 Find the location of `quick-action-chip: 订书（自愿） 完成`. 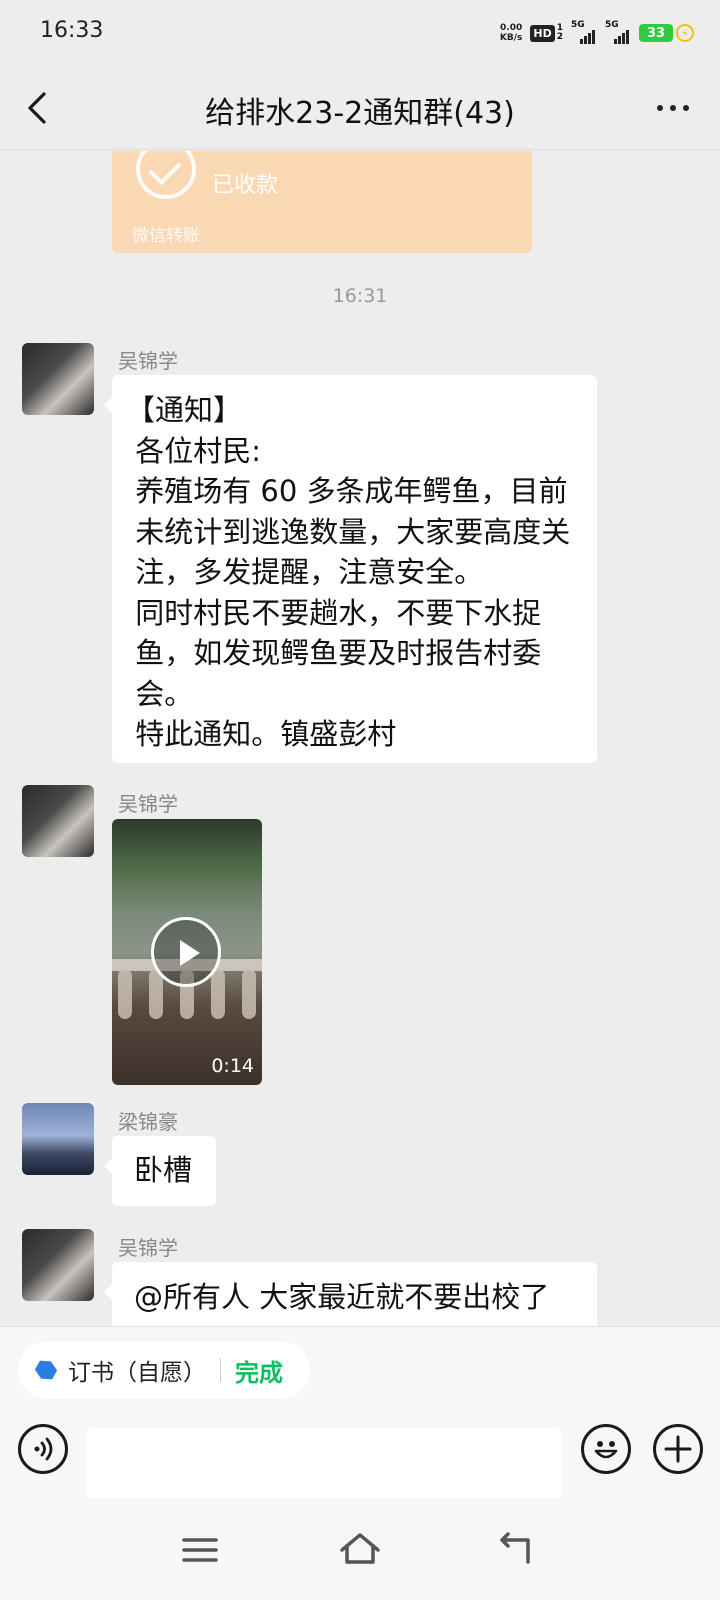

quick-action-chip: 订书（自愿） 完成 is located at coordinates (164, 1370).